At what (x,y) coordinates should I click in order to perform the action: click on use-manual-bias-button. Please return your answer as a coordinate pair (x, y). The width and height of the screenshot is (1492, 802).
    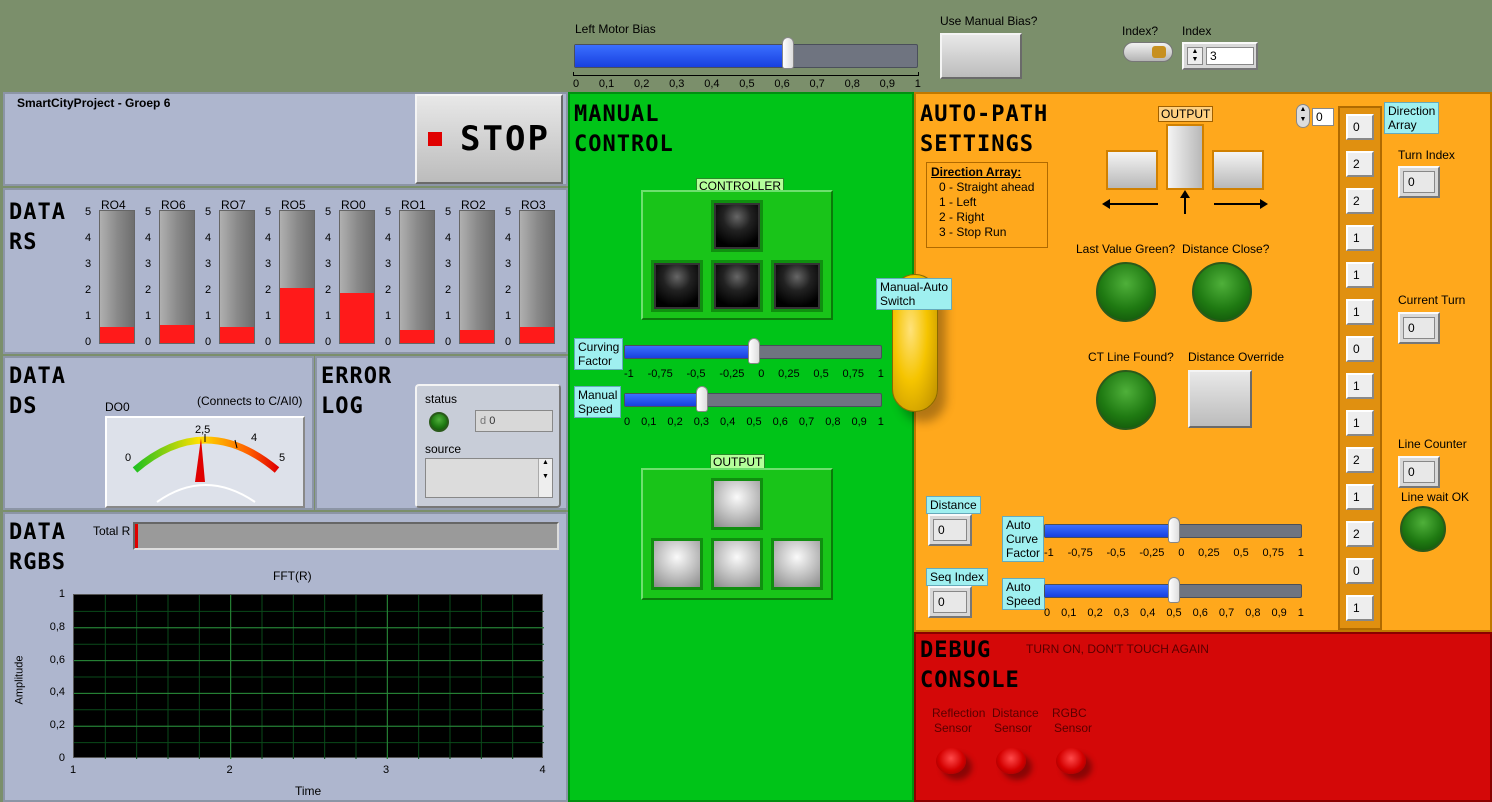
    Looking at the image, I should click on (981, 56).